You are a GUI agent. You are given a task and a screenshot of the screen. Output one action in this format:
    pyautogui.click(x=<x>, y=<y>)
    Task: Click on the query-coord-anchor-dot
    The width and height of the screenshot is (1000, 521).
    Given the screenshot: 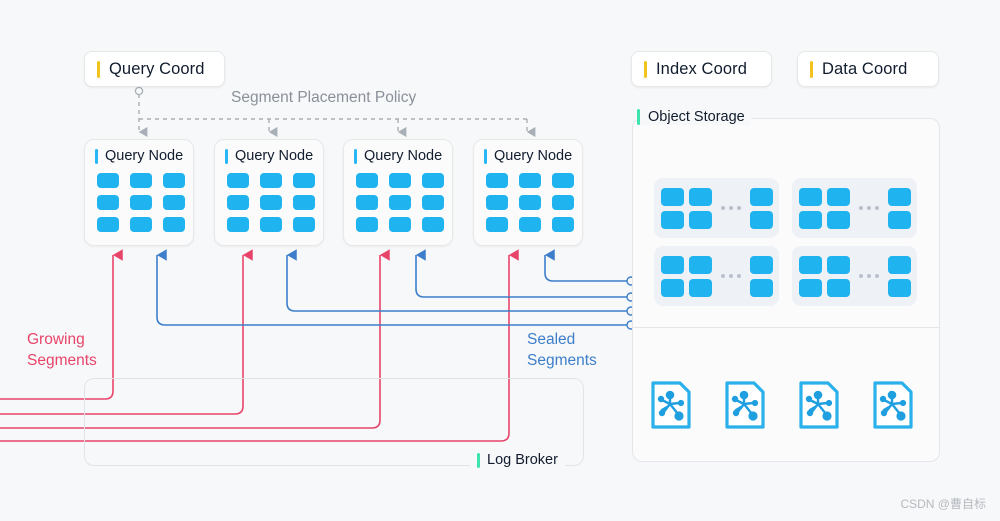 What is the action you would take?
    pyautogui.click(x=139, y=91)
    